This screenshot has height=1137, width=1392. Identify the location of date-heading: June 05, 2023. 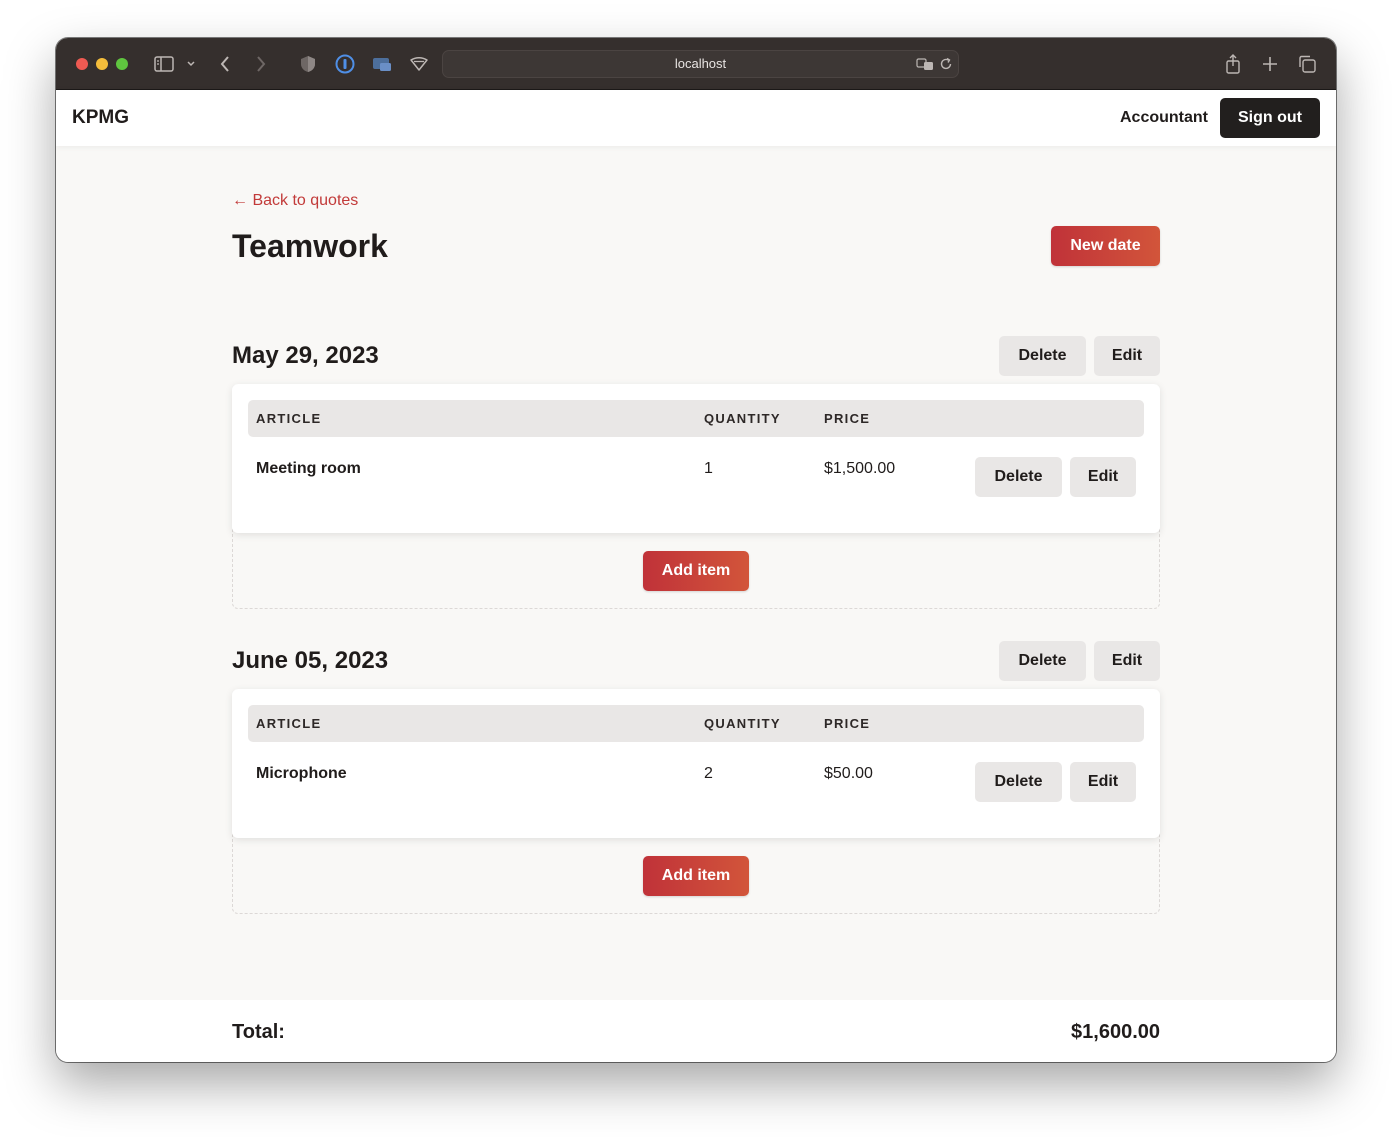
(310, 660).